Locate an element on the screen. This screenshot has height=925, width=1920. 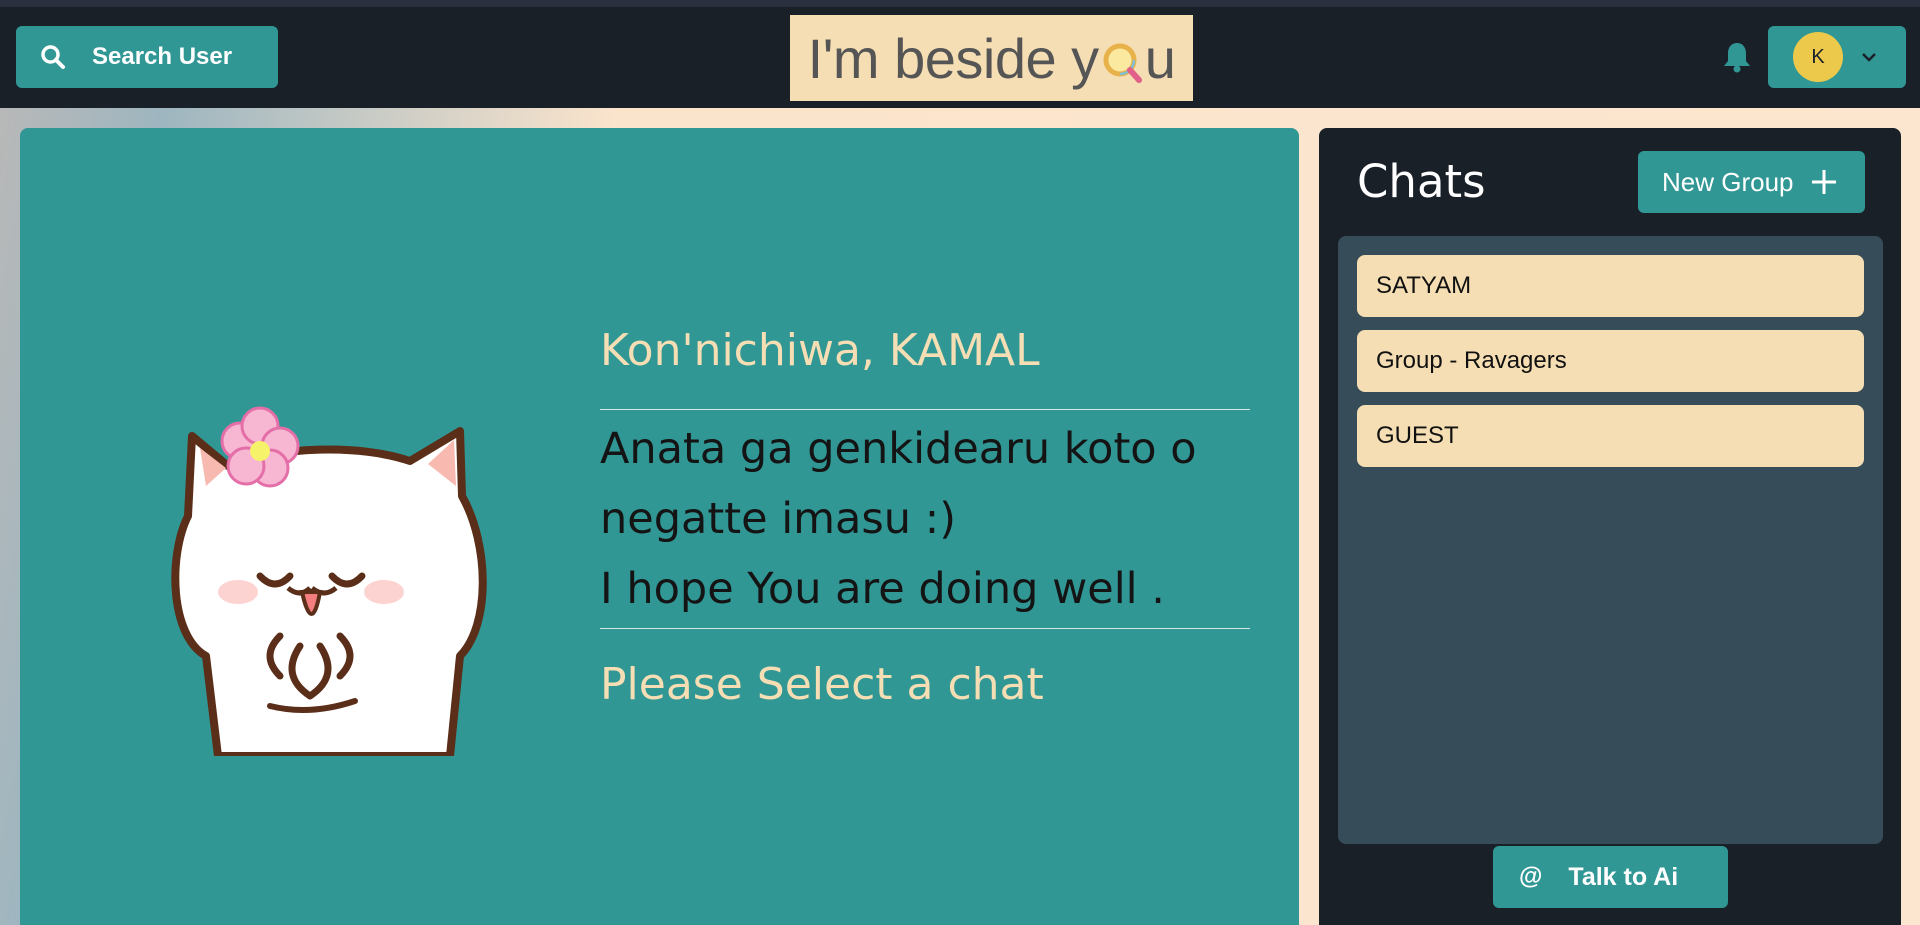
chat-item: SATYAM is located at coordinates (1610, 286).